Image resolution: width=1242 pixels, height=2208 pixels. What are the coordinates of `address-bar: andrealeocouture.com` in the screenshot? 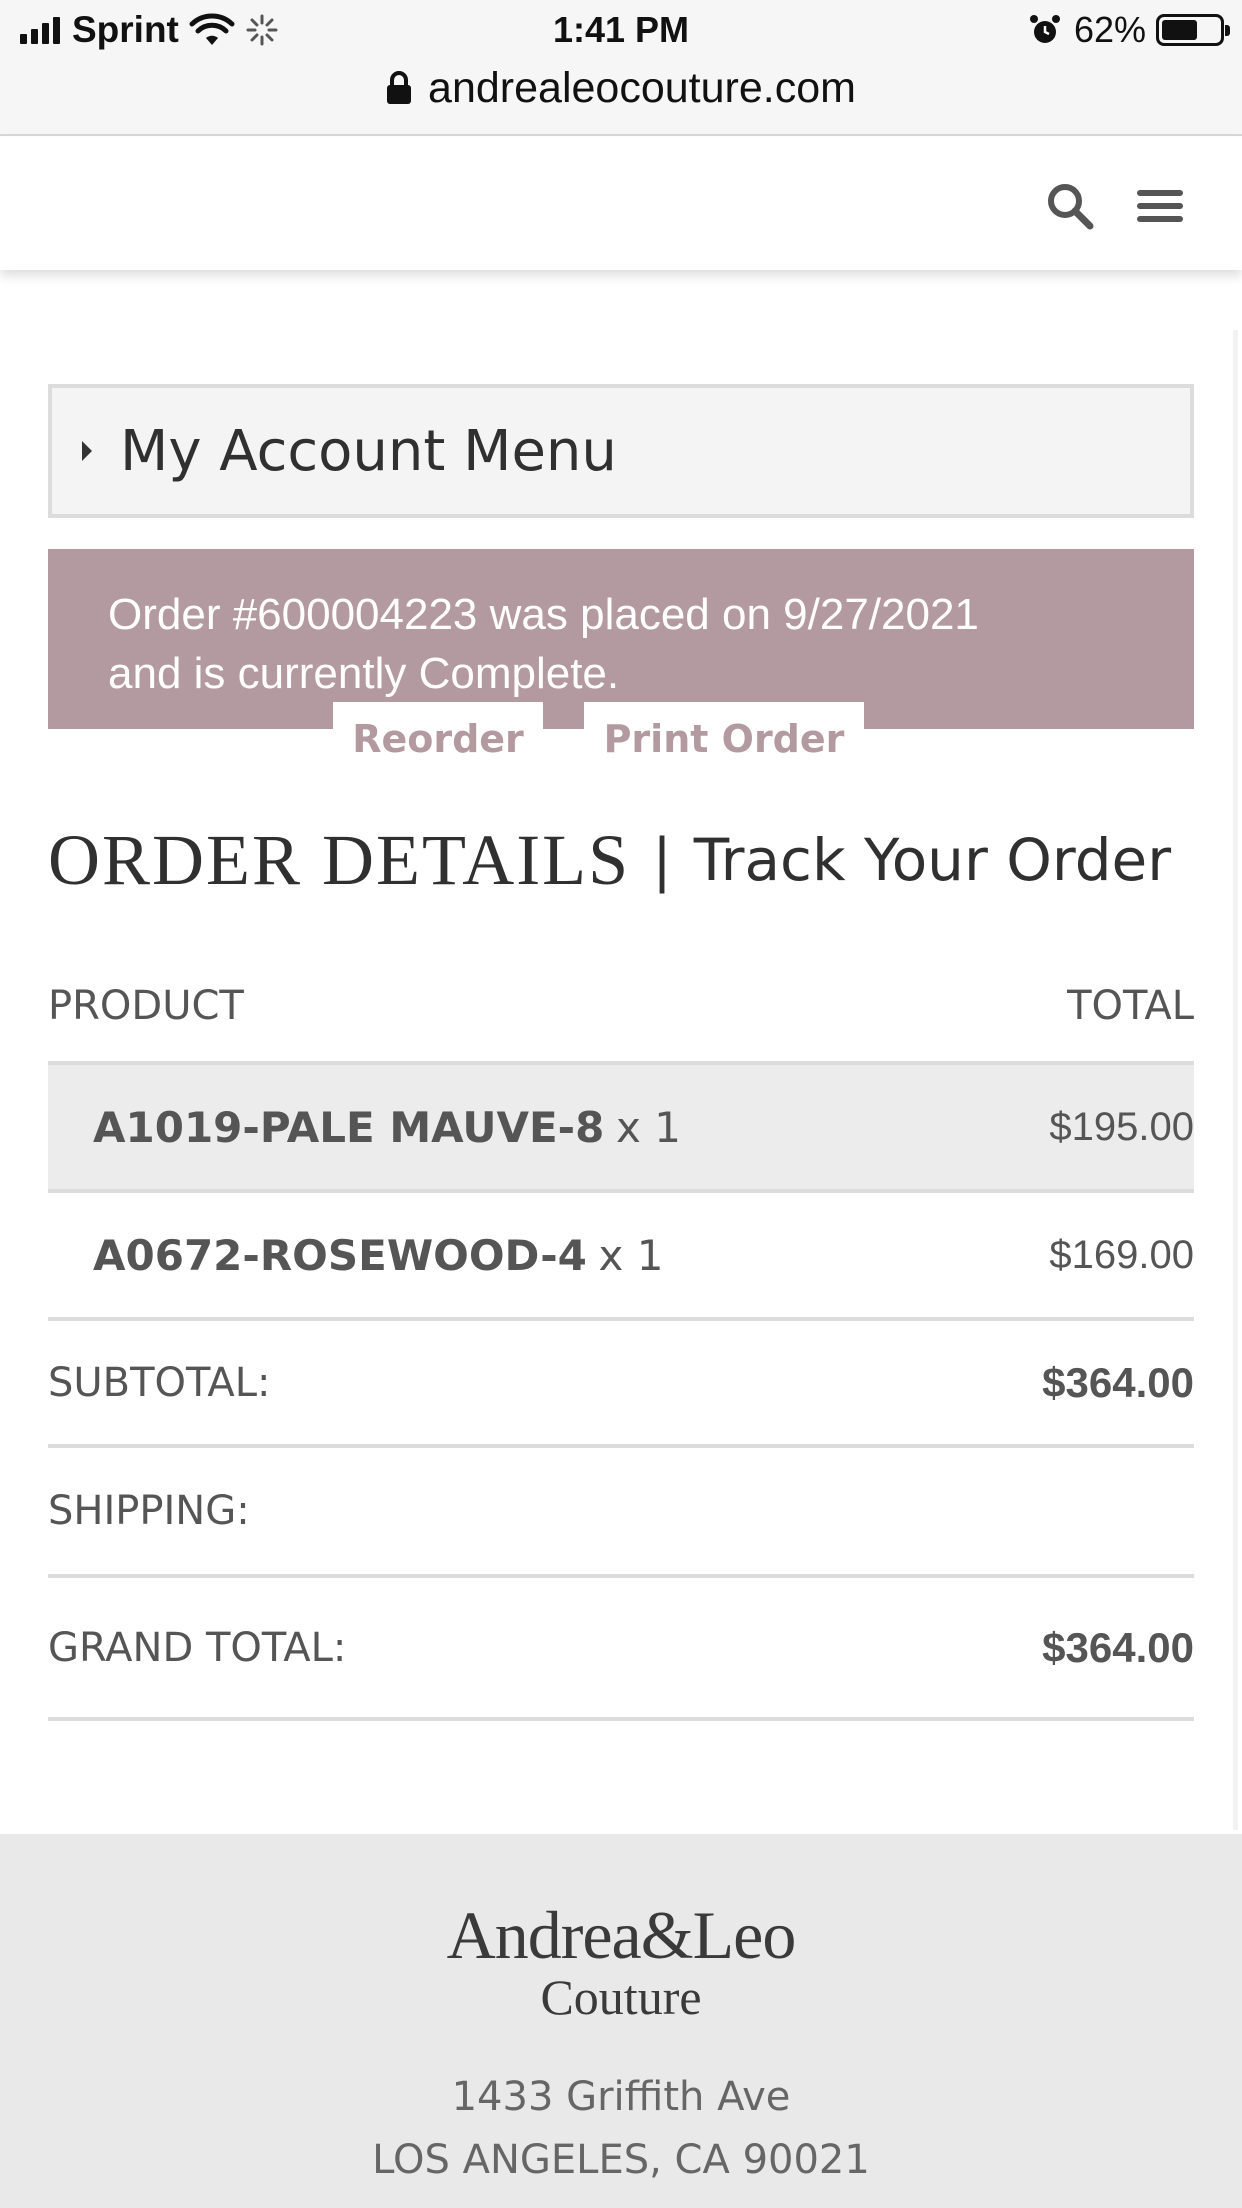 It's located at (621, 88).